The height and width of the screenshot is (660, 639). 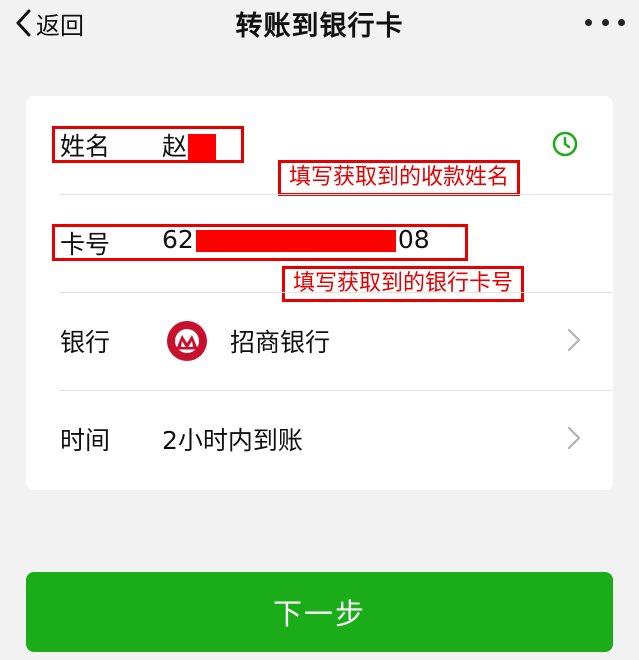 What do you see at coordinates (280, 342) in the screenshot?
I see `bank-name: 招商银行` at bounding box center [280, 342].